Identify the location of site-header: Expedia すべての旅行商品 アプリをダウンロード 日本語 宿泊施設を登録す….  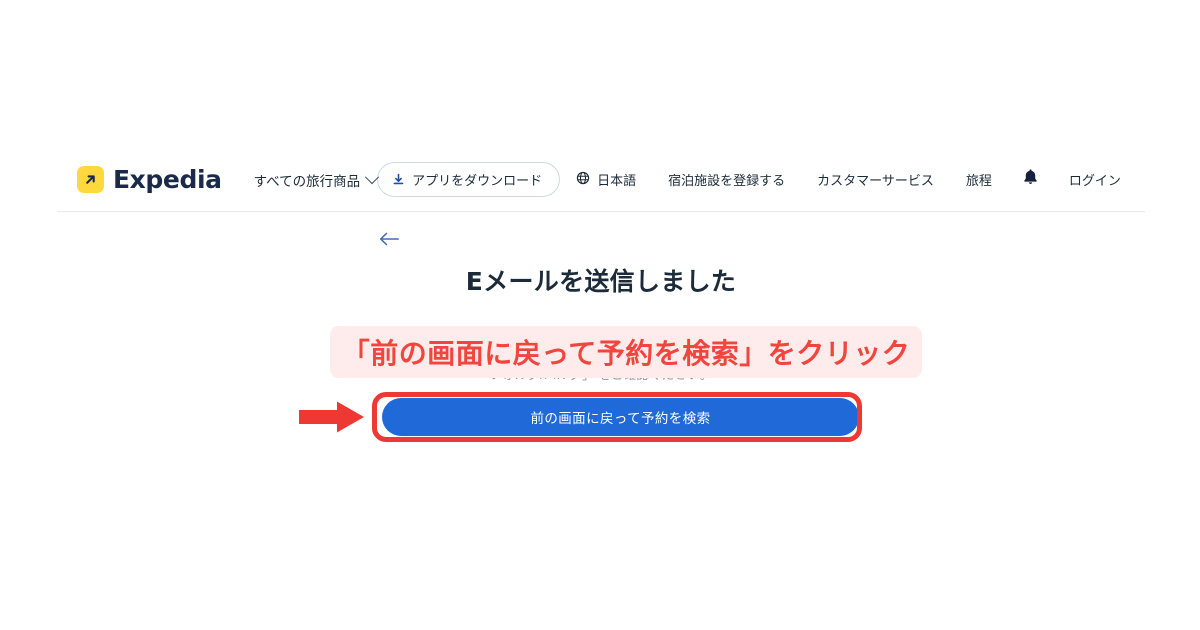
(601, 180).